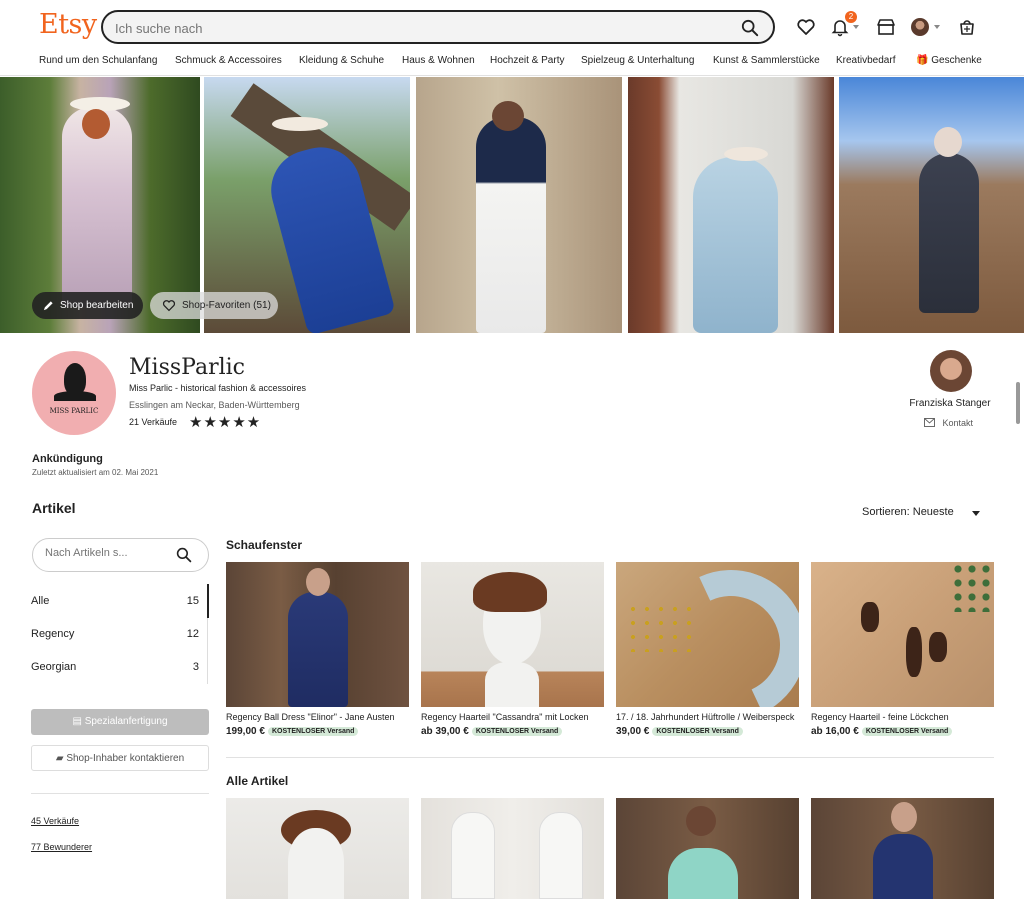 The image size is (1024, 899). Describe the element at coordinates (115, 638) in the screenshot. I see `category-regency: Regency 12` at that location.